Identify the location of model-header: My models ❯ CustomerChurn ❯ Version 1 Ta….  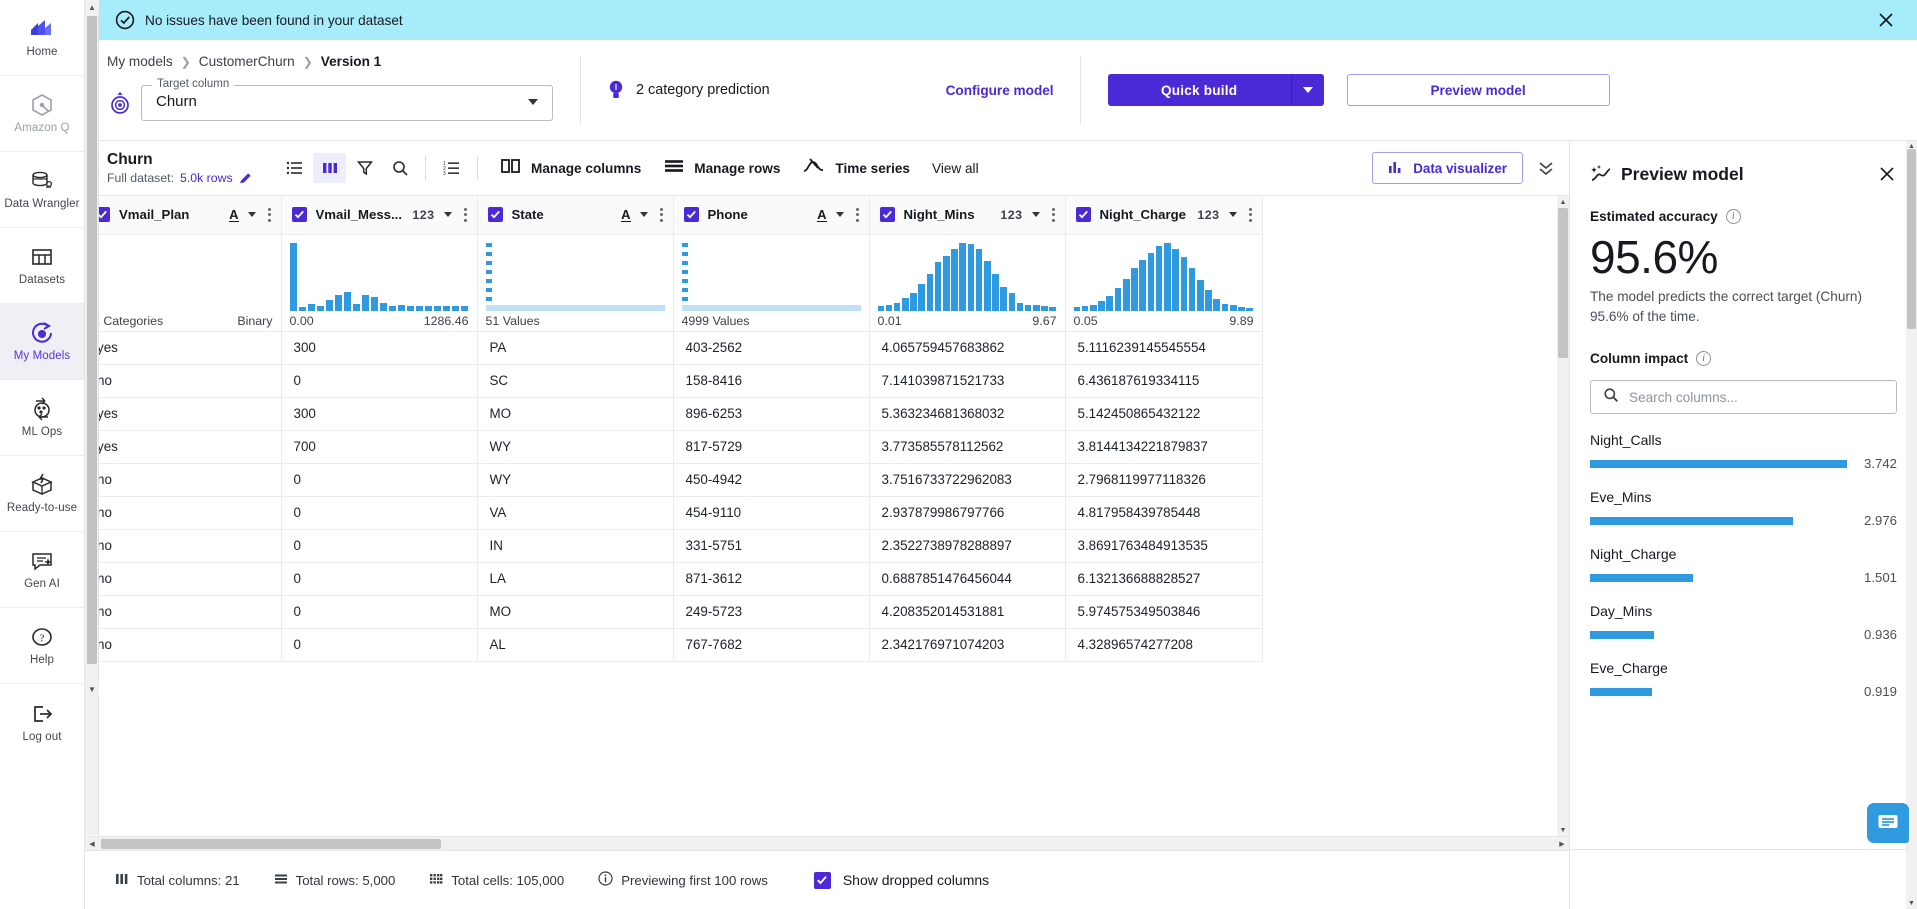
(1001, 90).